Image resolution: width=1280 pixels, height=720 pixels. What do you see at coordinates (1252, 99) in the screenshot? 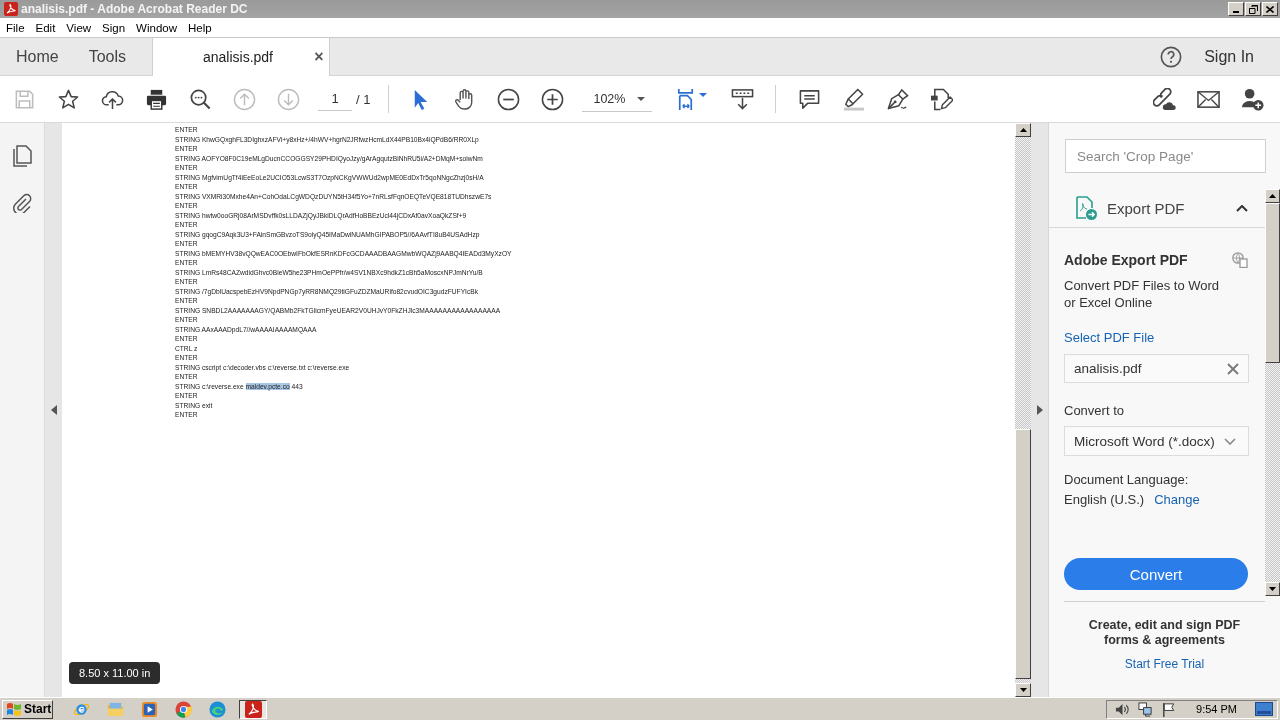
I see `add-user-icon` at bounding box center [1252, 99].